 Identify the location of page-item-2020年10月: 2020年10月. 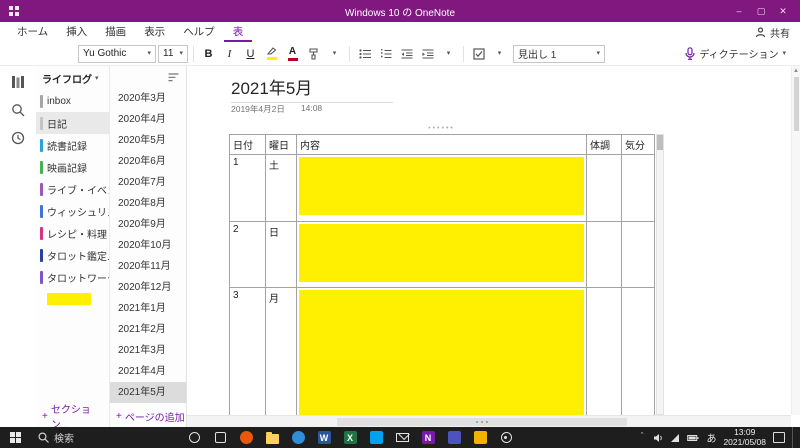
(148, 245).